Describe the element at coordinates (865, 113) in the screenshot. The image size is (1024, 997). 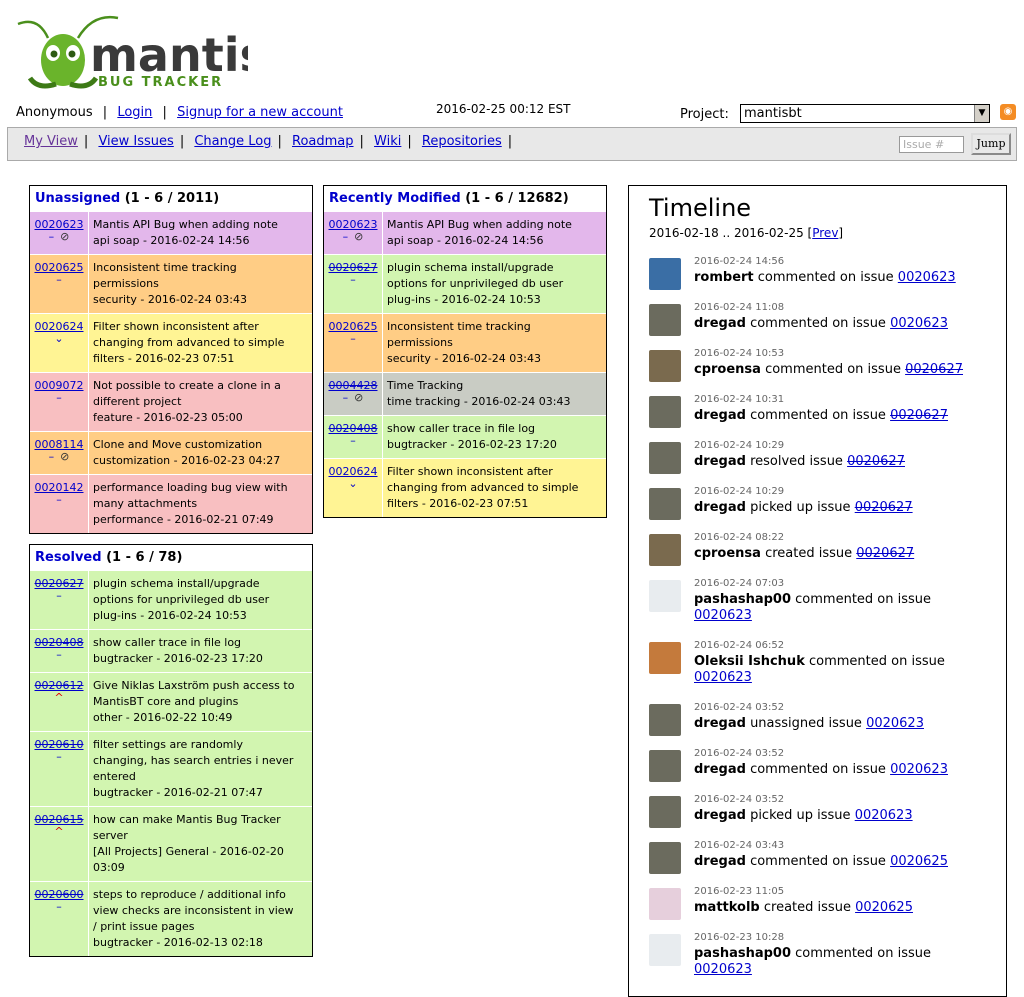
I see `project-select: mantisbt ▼` at that location.